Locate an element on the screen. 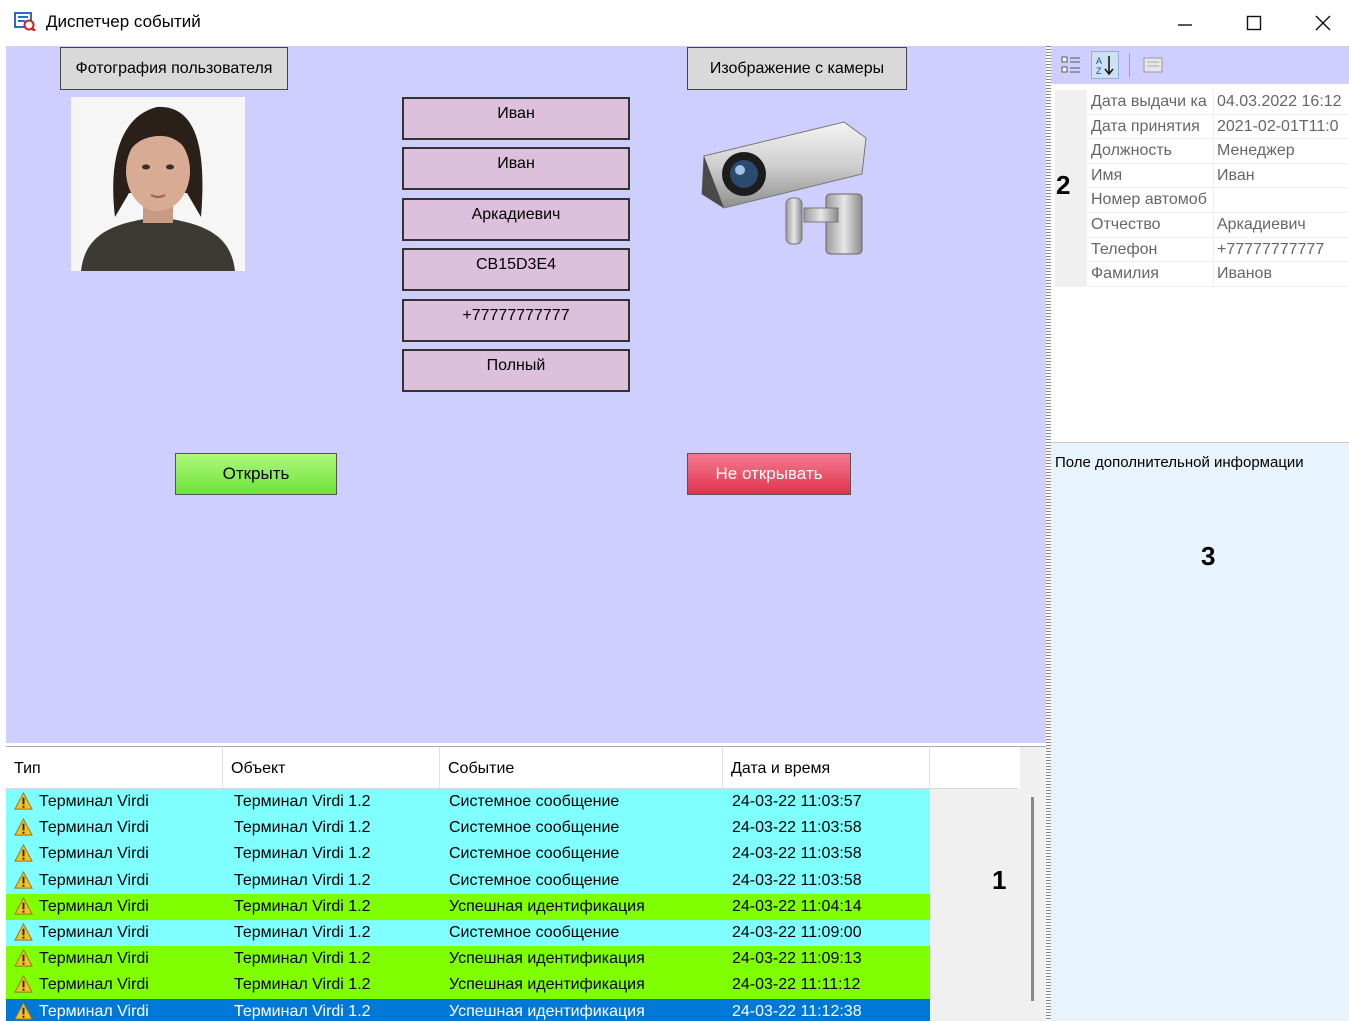  cell-datetime: 24-03-22 11:03:57 is located at coordinates (797, 801).